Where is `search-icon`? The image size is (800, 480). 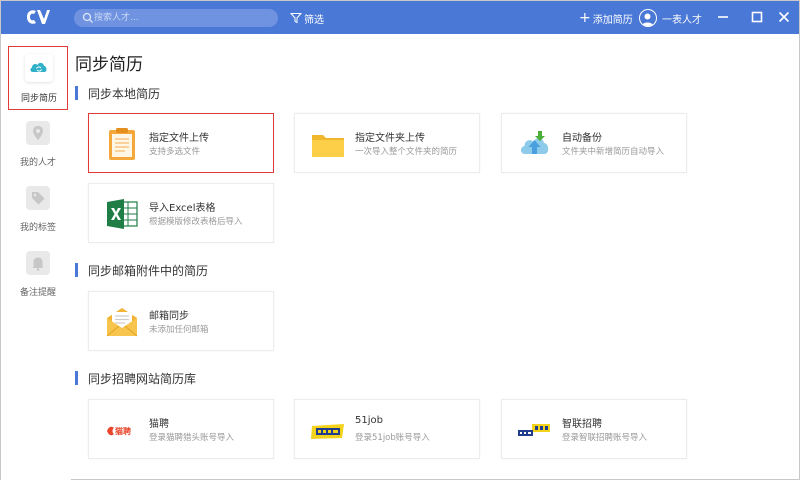
search-icon is located at coordinates (87, 17).